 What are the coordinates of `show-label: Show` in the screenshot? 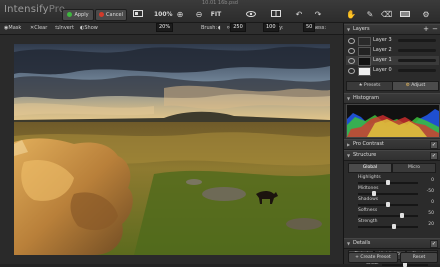 It's located at (91, 28).